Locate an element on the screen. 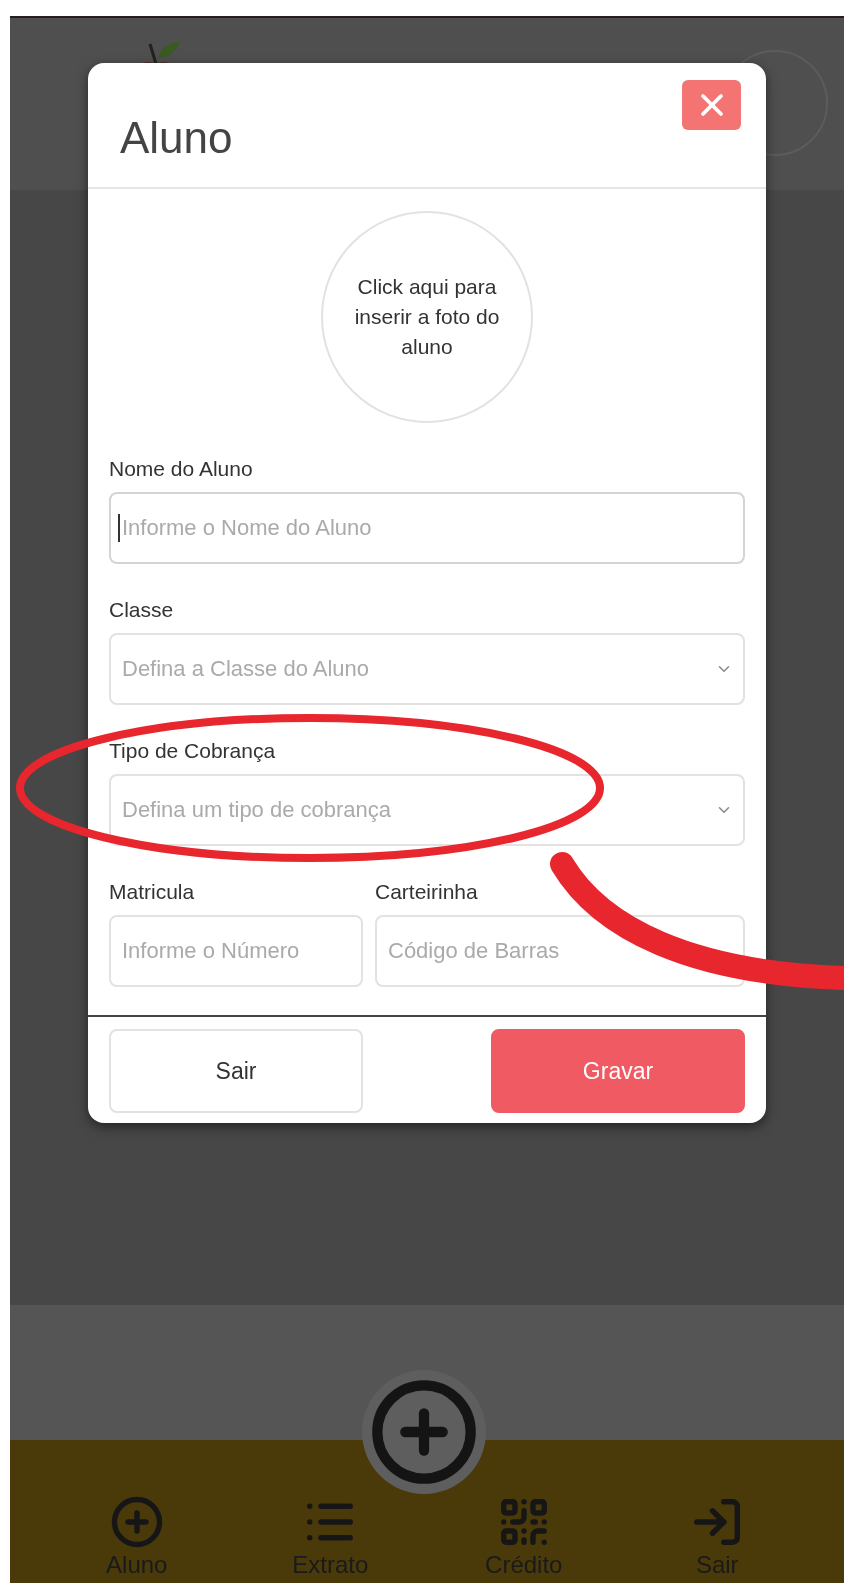 The height and width of the screenshot is (1583, 844). field-label: Tipo de Cobrança is located at coordinates (192, 751).